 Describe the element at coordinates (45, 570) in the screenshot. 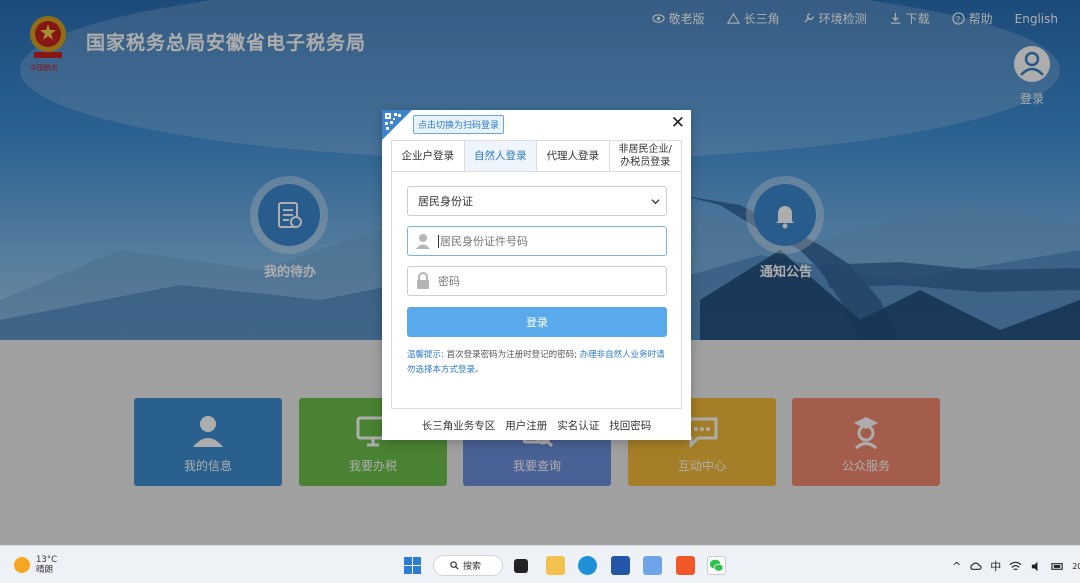

I see `weather-condition: 晴朗` at that location.